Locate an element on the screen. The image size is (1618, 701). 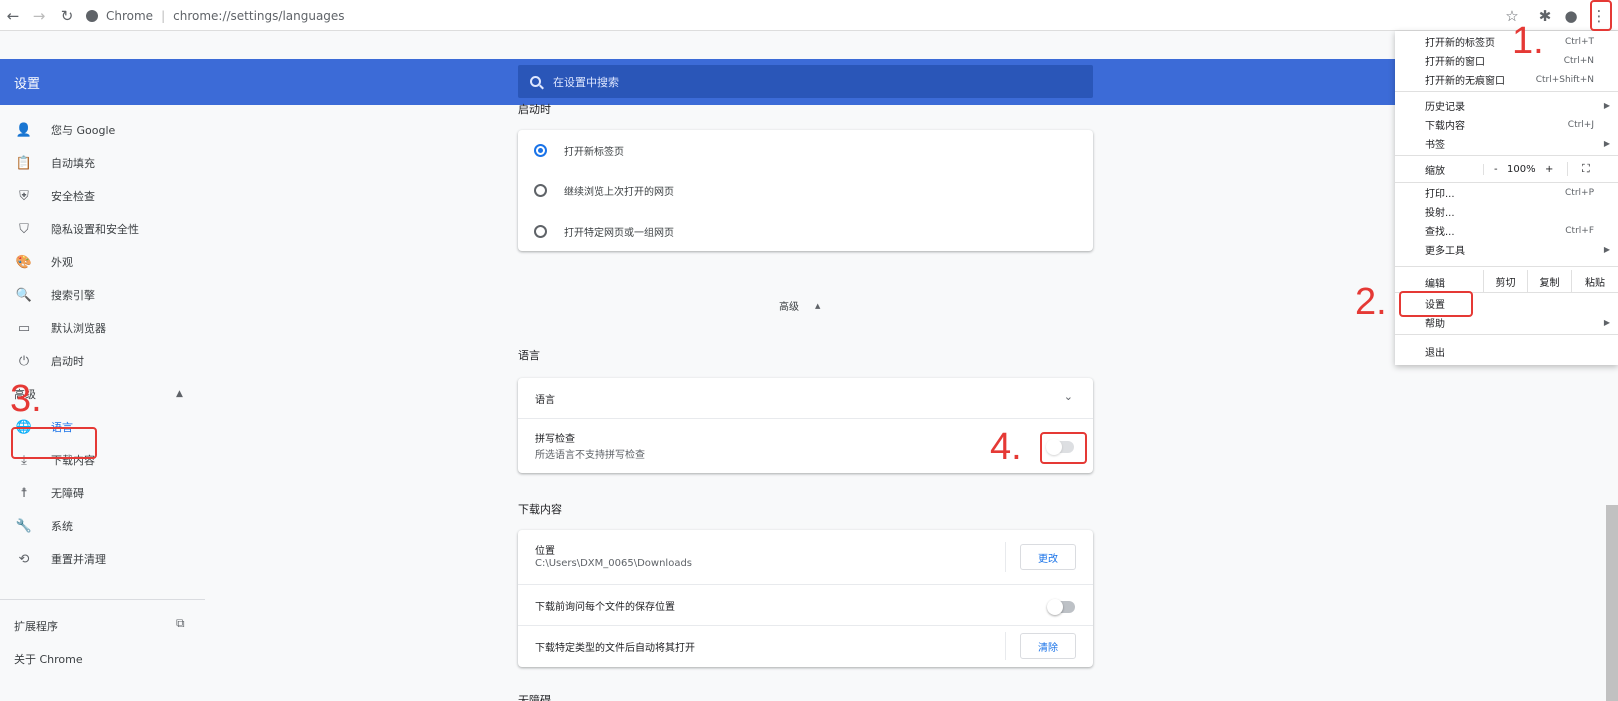
menu-item-label: 打开新的标签页 is located at coordinates (1460, 43).